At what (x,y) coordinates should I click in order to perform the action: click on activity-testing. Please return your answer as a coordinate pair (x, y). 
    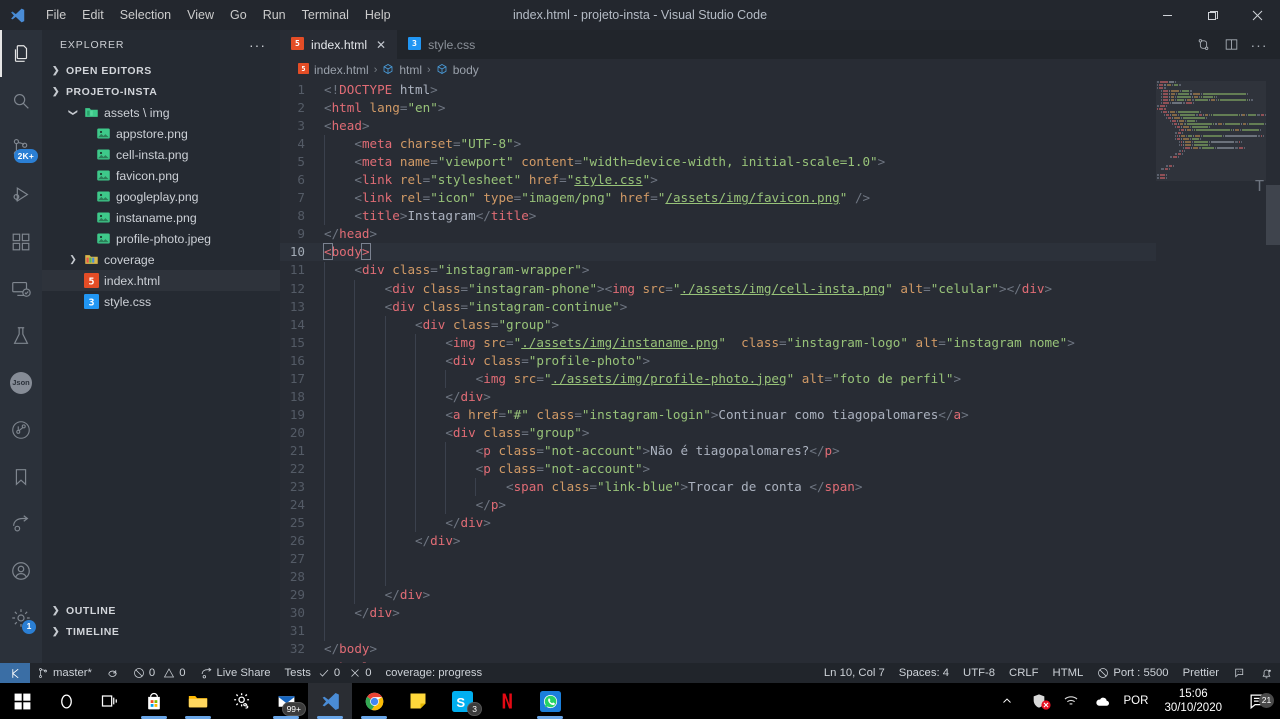
    Looking at the image, I should click on (21, 335).